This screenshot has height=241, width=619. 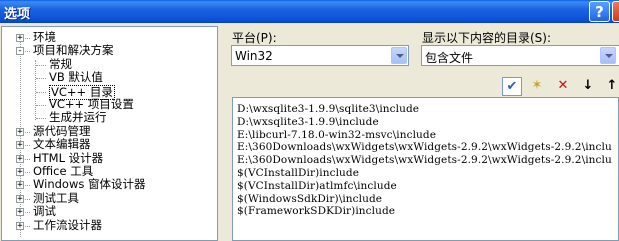 What do you see at coordinates (17, 14) in the screenshot?
I see `window-title: 选项` at bounding box center [17, 14].